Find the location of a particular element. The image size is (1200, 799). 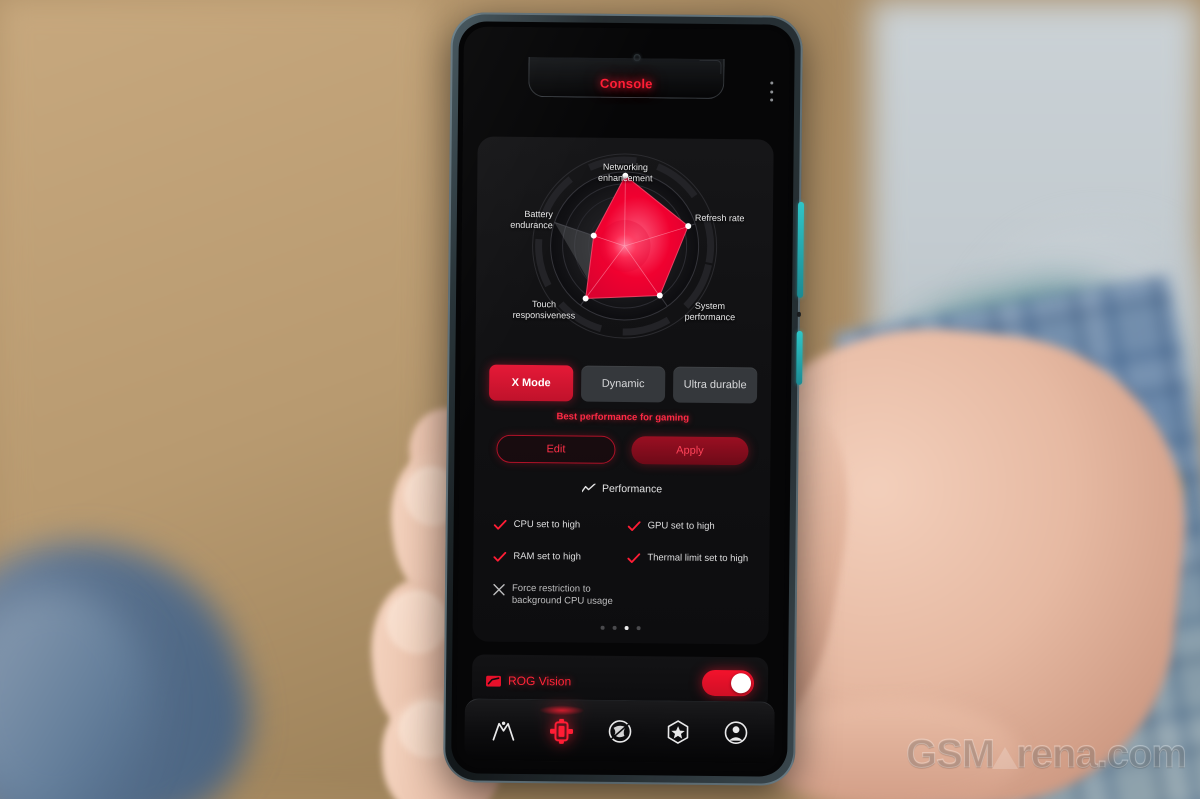

checklist-item: GPU set to high is located at coordinates (689, 526).